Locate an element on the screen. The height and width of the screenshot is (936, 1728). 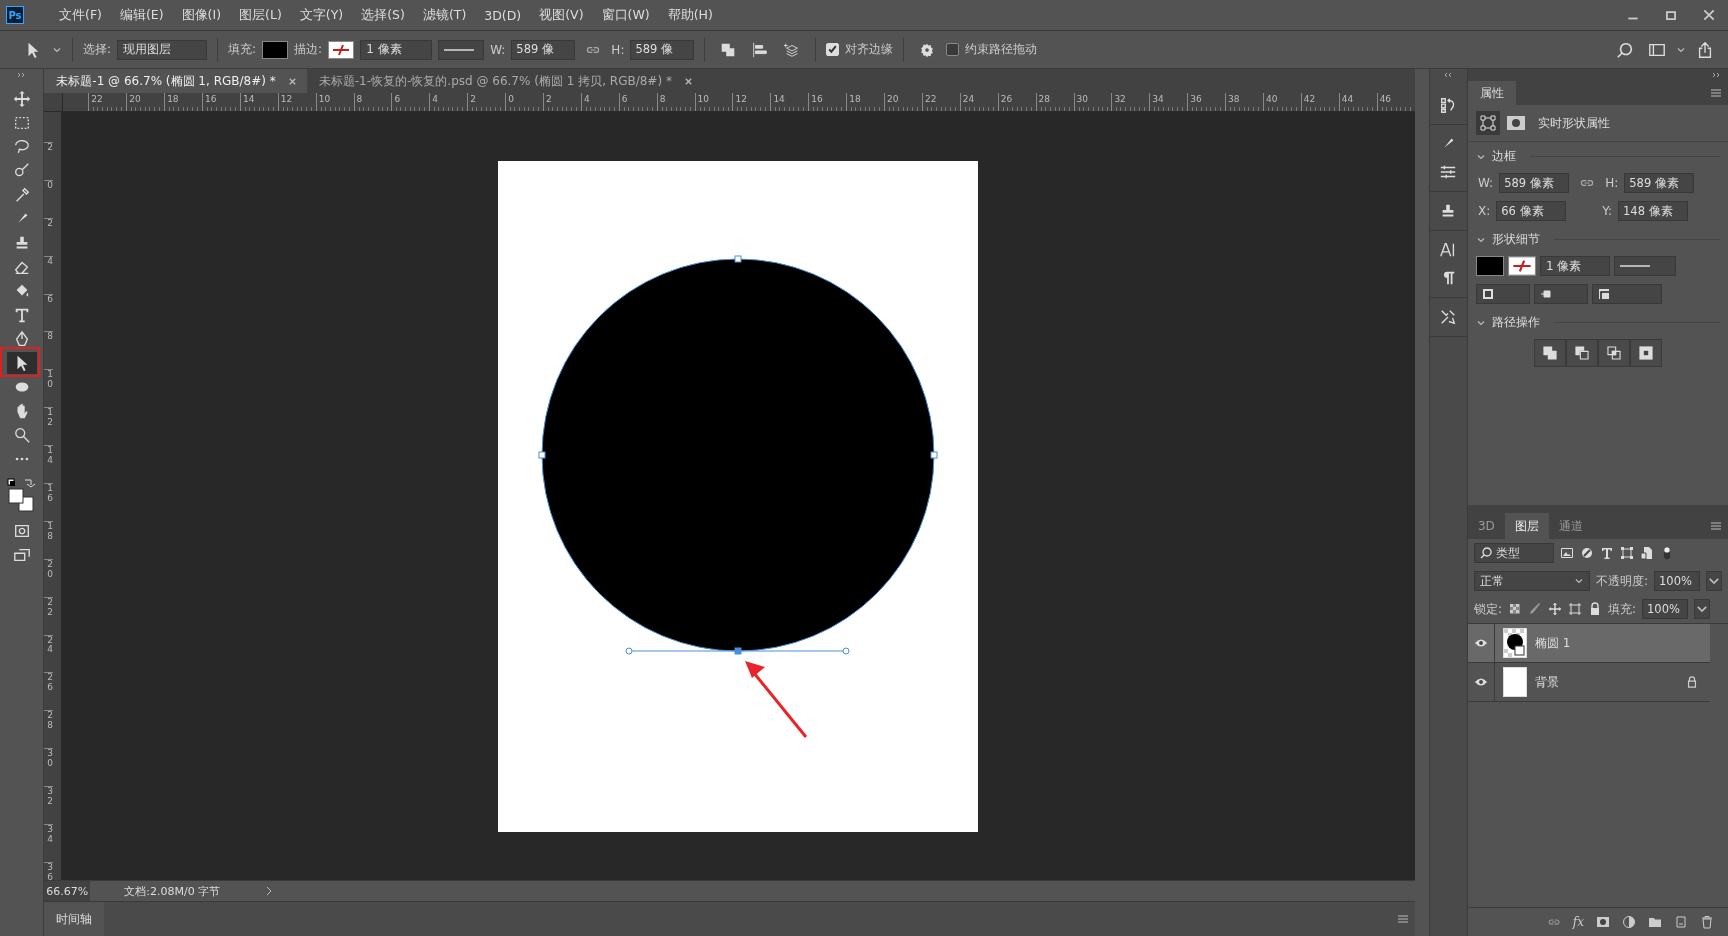
combine-shapes-icon is located at coordinates (1549, 353).